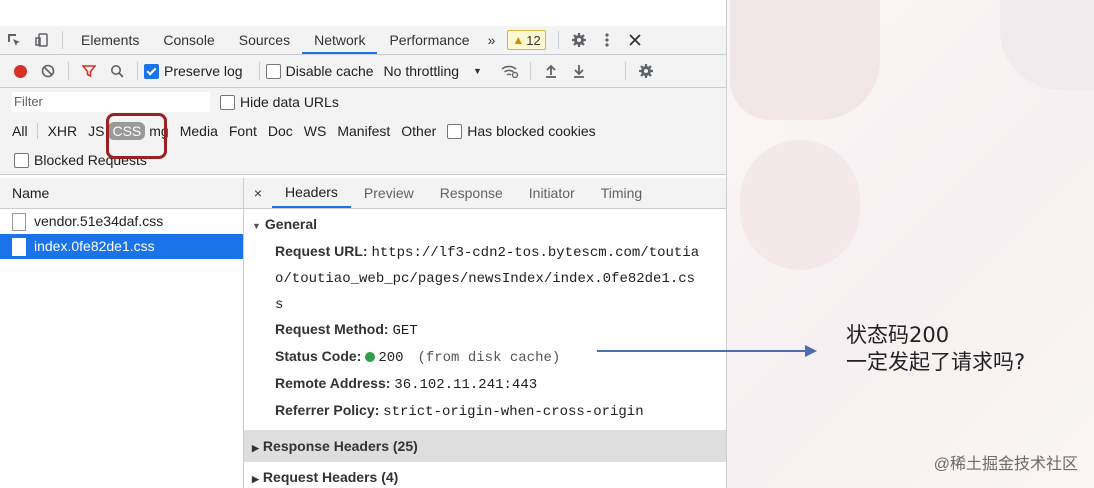 This screenshot has width=1094, height=488. I want to click on tab-performance: Performance, so click(429, 40).